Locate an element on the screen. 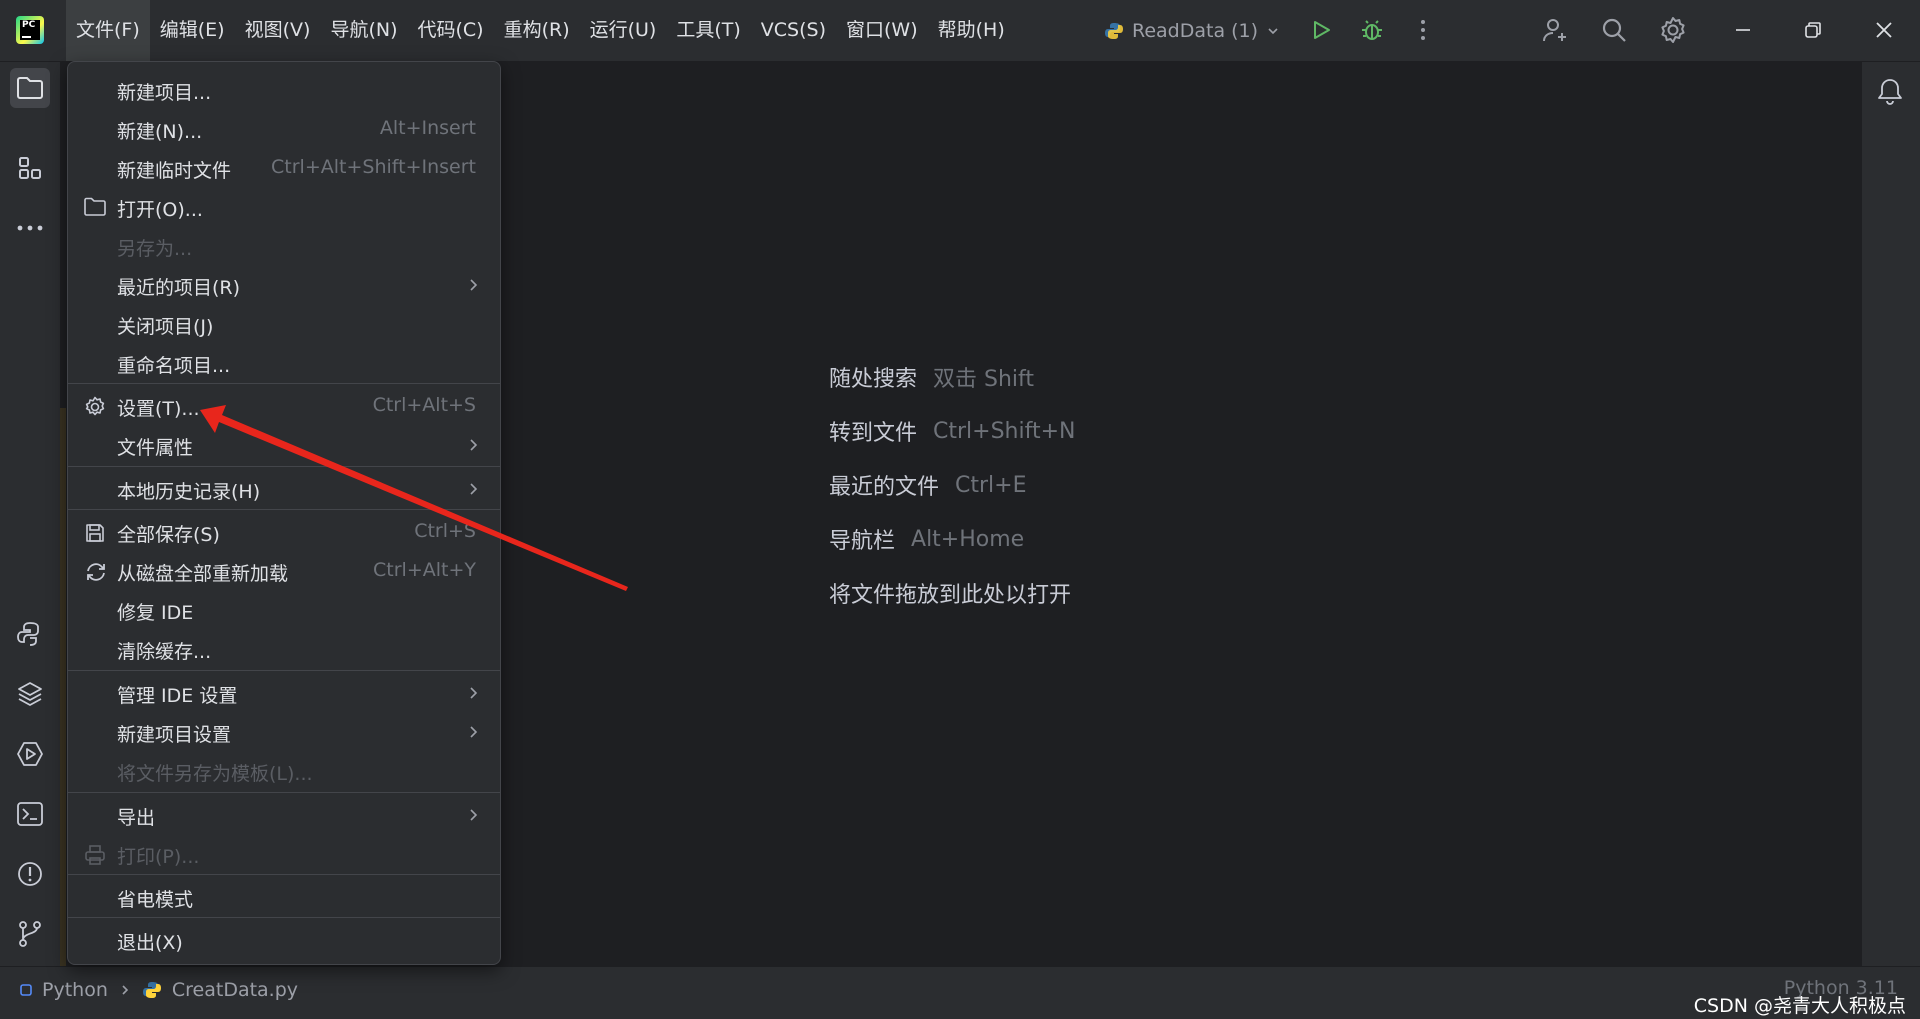 This screenshot has height=1019, width=1920. more-tools-icon is located at coordinates (30, 228).